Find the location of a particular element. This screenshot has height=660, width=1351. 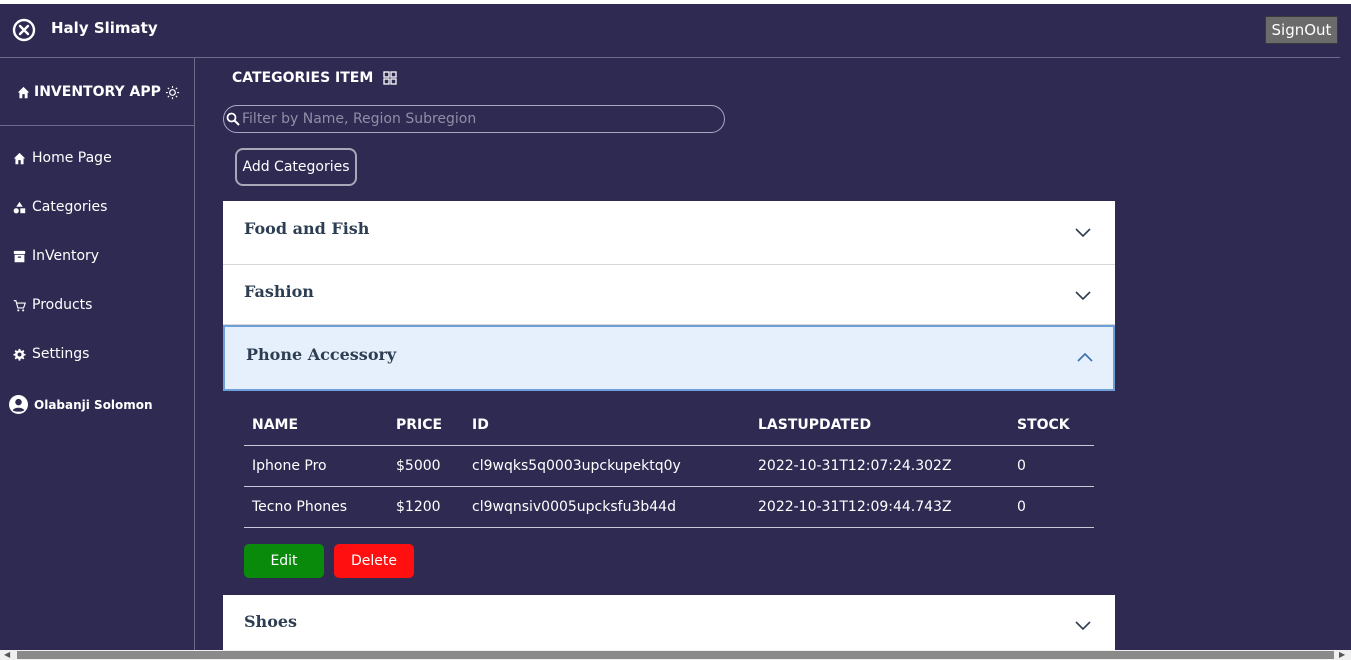

search-box is located at coordinates (474, 119).